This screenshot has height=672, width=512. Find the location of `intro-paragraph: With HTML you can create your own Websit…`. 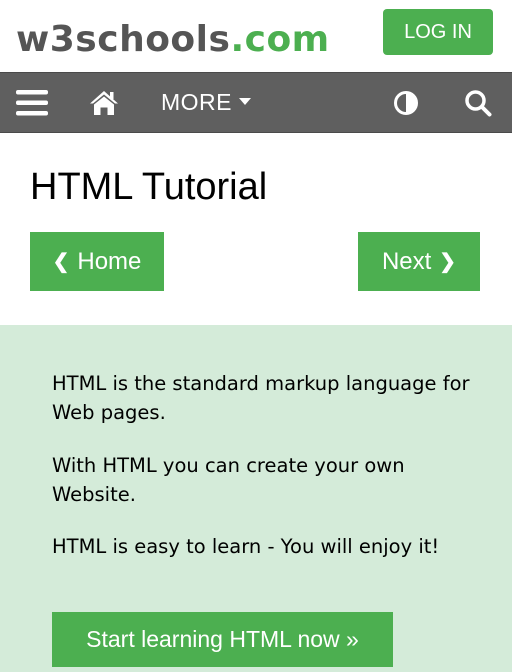

intro-paragraph: With HTML you can create your own Websit… is located at coordinates (228, 480).